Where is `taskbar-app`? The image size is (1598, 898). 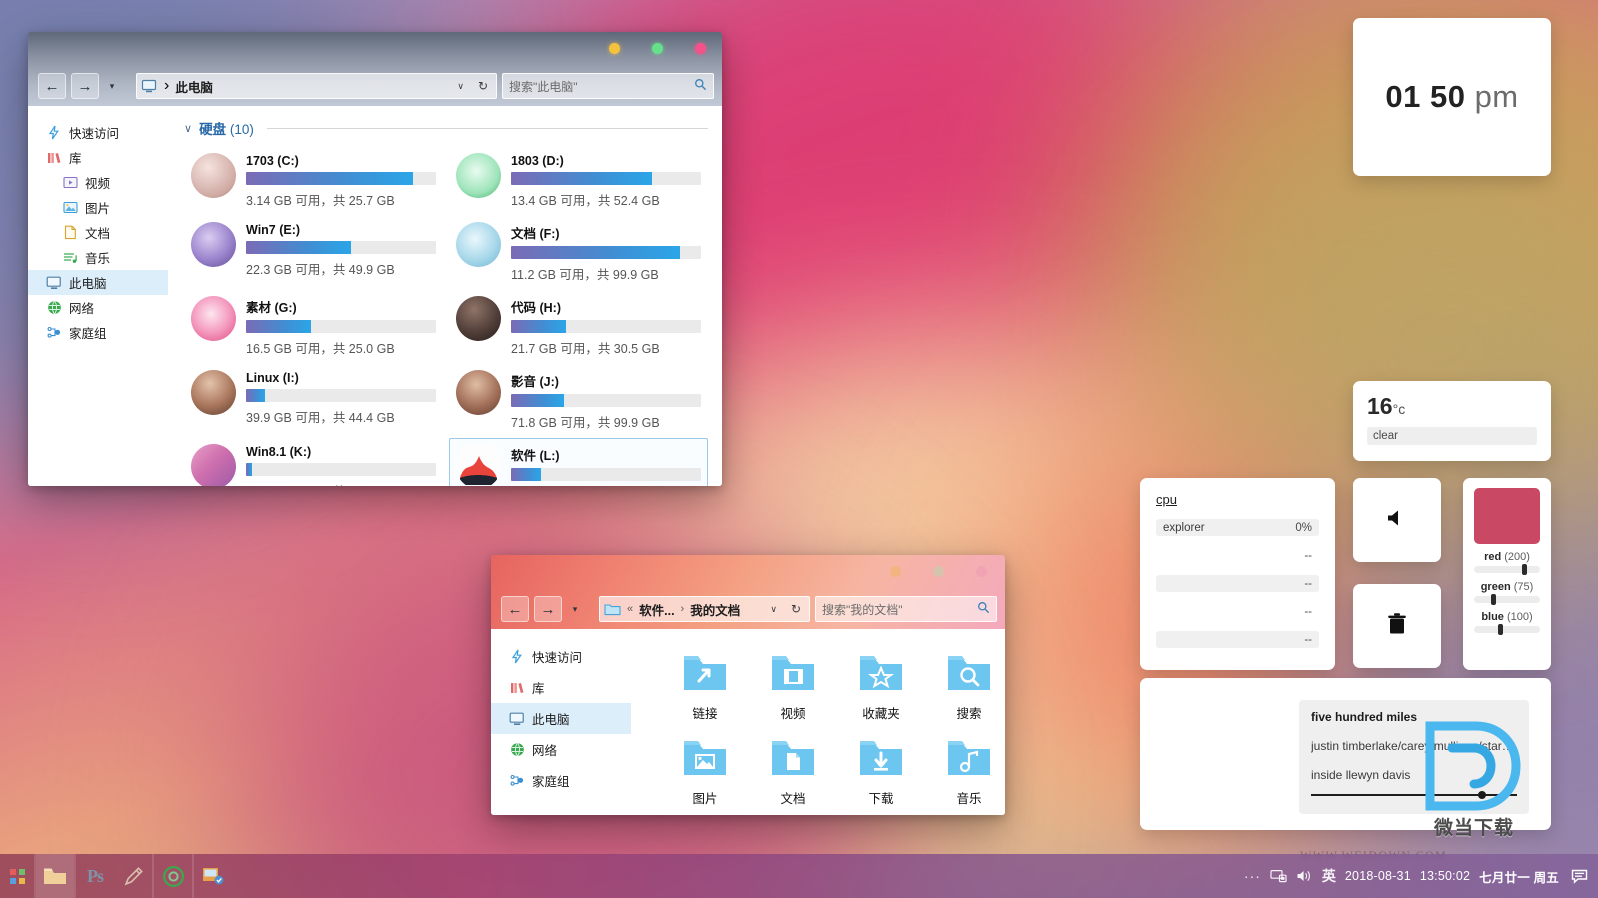 taskbar-app is located at coordinates (213, 876).